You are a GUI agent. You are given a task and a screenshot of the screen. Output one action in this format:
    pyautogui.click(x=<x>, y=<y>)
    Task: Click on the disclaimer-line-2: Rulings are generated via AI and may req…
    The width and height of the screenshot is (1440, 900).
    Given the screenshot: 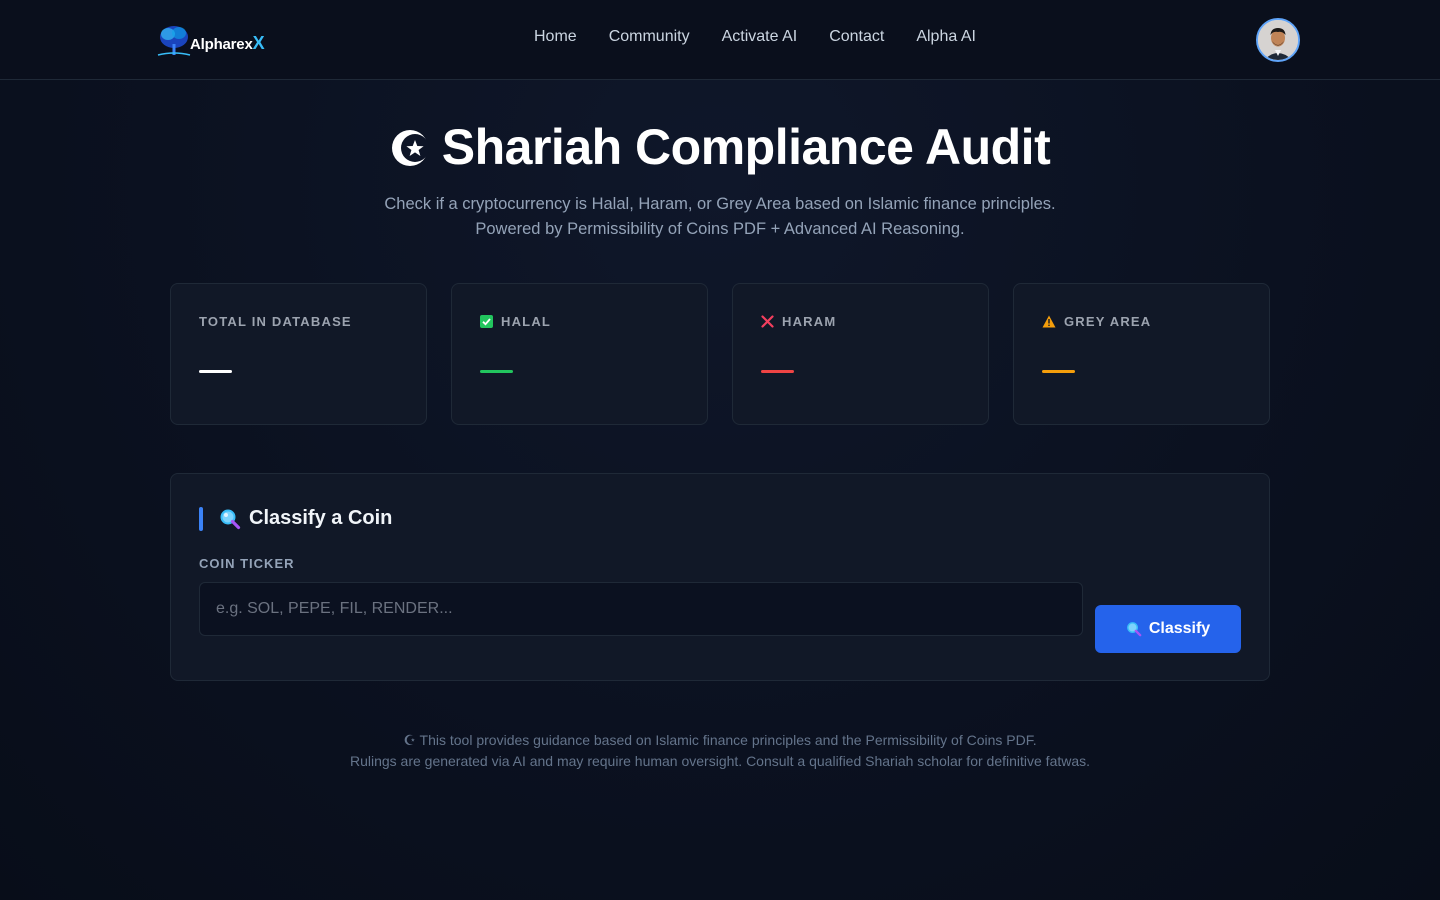 What is the action you would take?
    pyautogui.click(x=720, y=761)
    